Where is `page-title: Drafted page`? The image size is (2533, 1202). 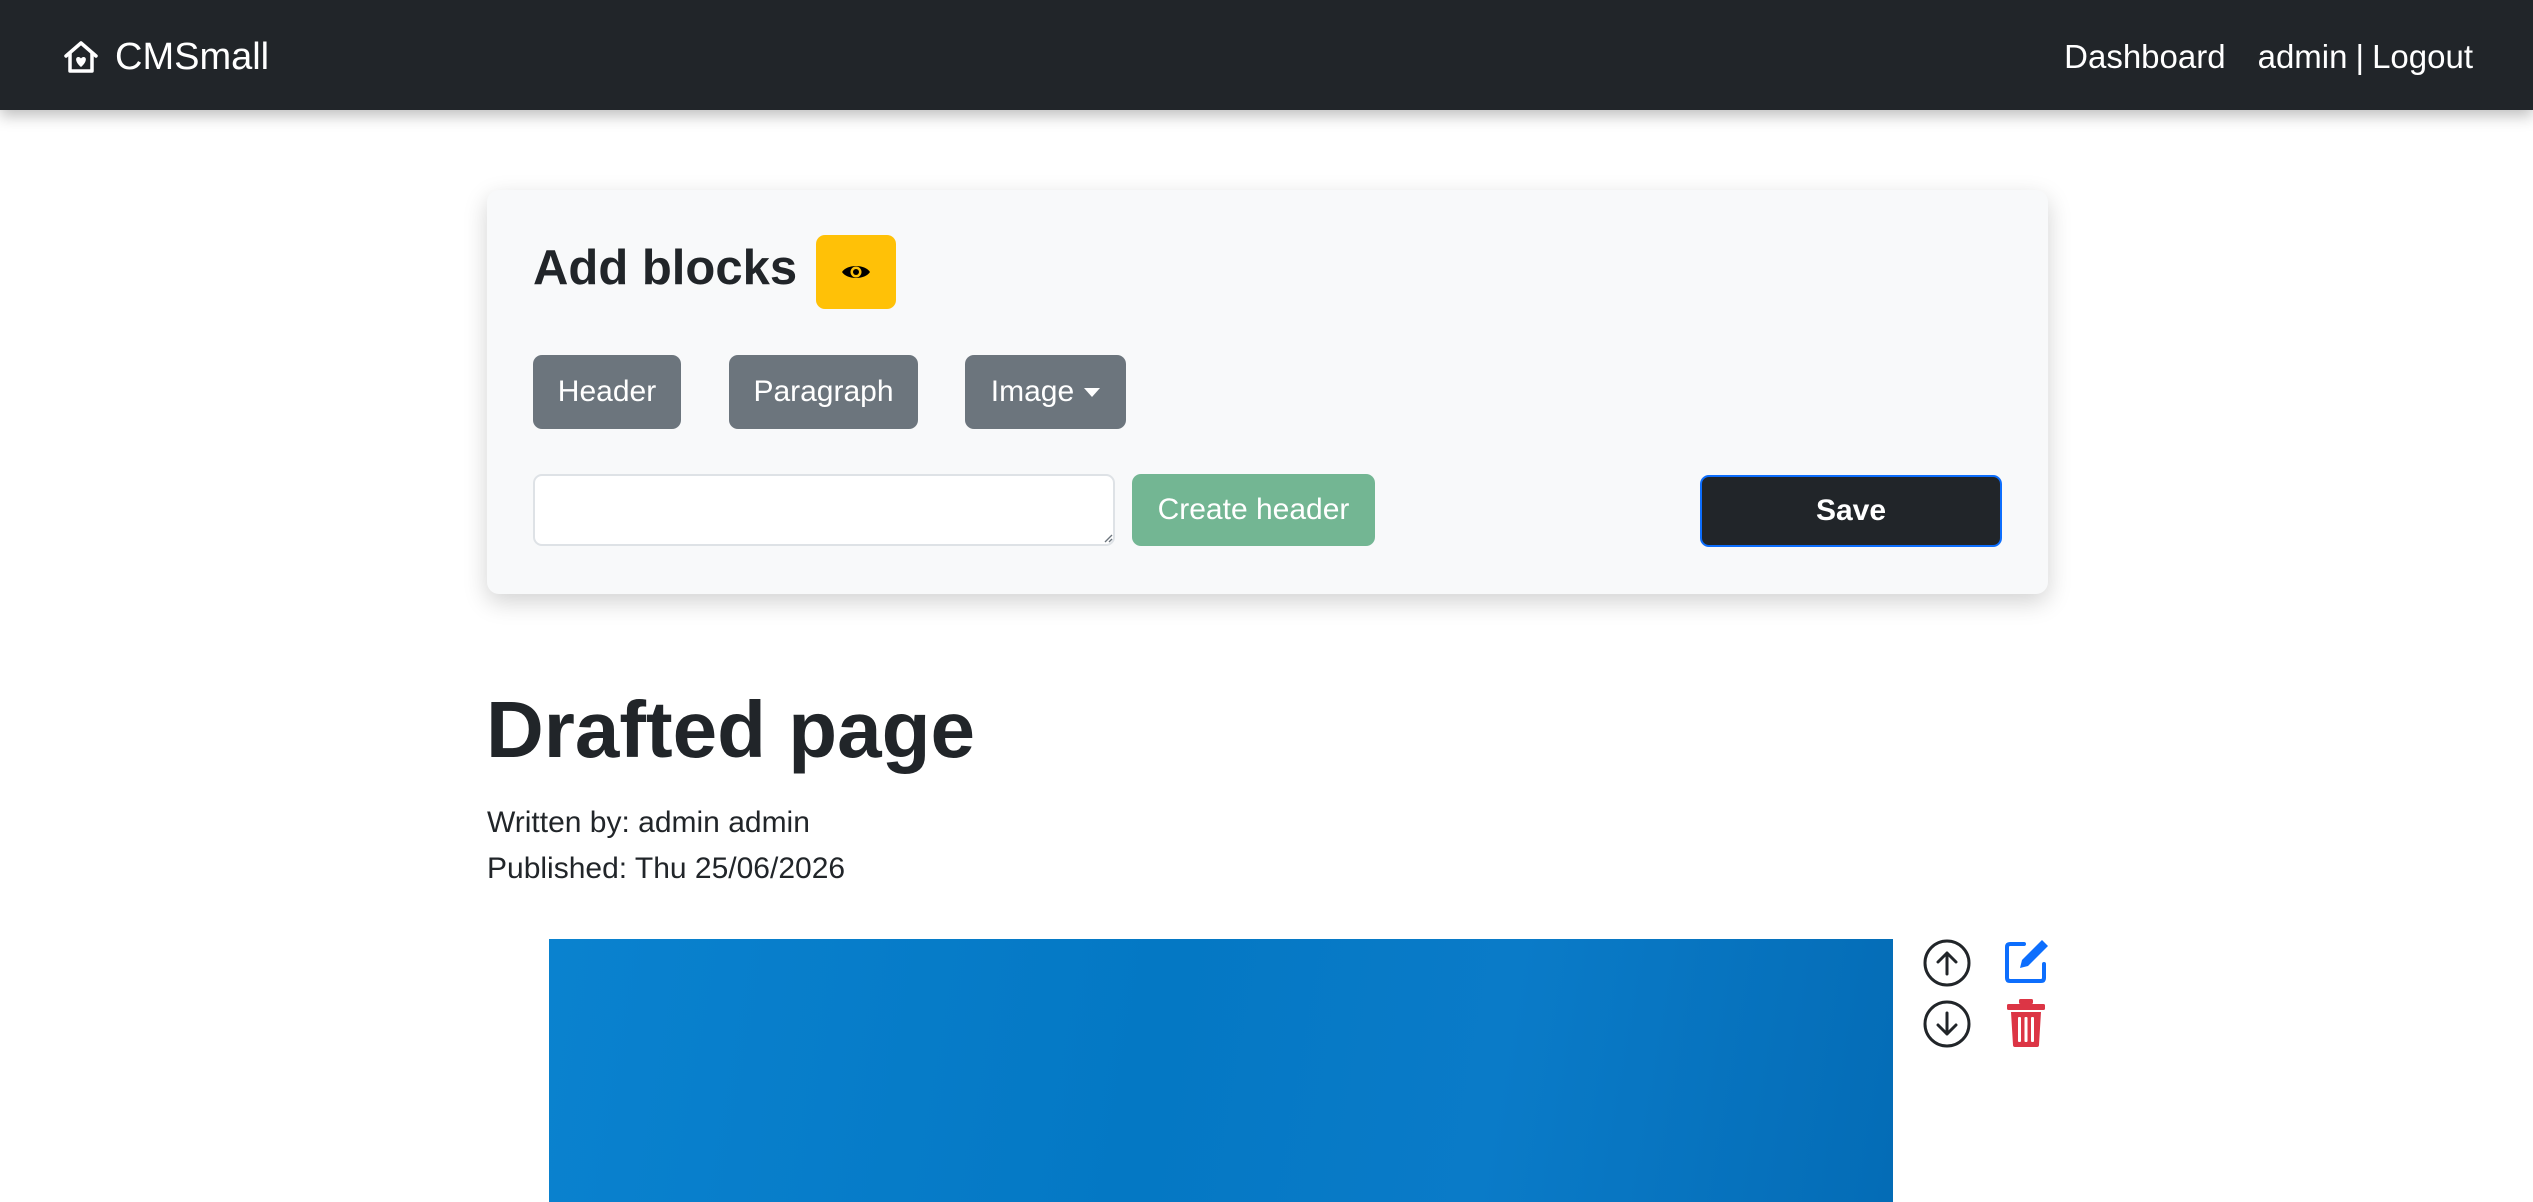
page-title: Drafted page is located at coordinates (730, 729).